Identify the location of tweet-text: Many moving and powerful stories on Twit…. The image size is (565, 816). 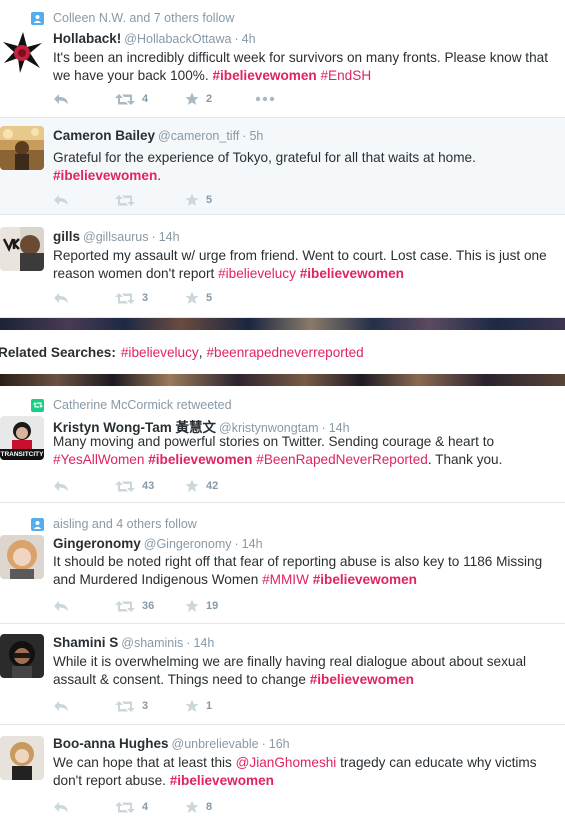
(305, 451).